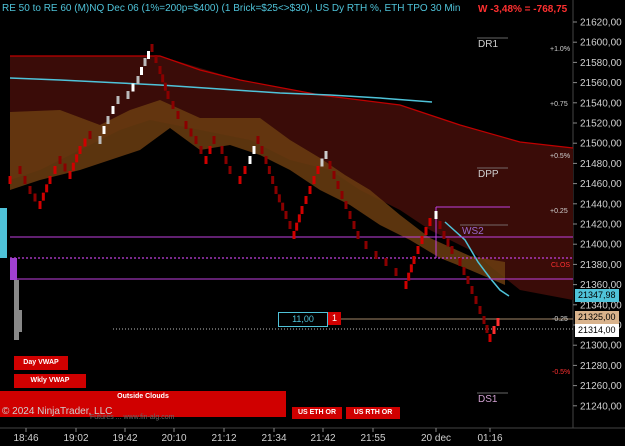 Image resolution: width=625 pixels, height=446 pixels. I want to click on price-tick-label: 21280,00, so click(601, 366).